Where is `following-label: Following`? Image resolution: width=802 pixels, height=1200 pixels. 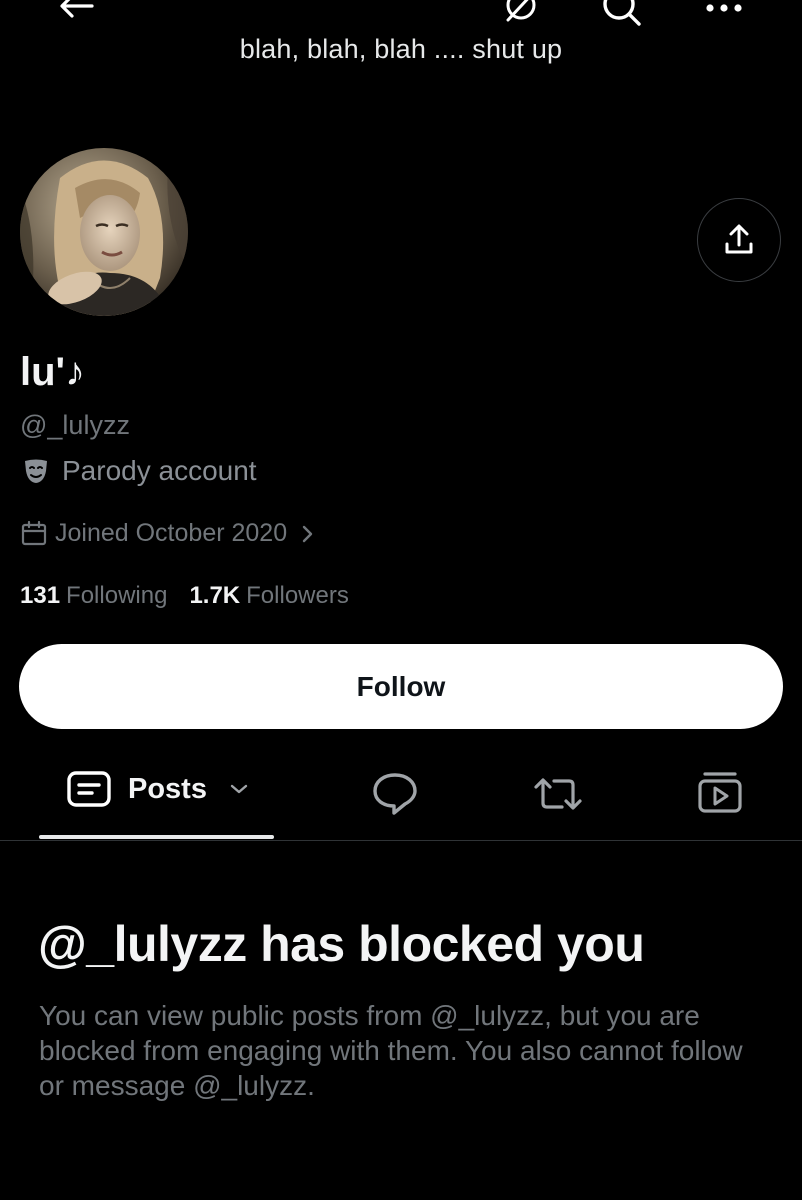 following-label: Following is located at coordinates (117, 595).